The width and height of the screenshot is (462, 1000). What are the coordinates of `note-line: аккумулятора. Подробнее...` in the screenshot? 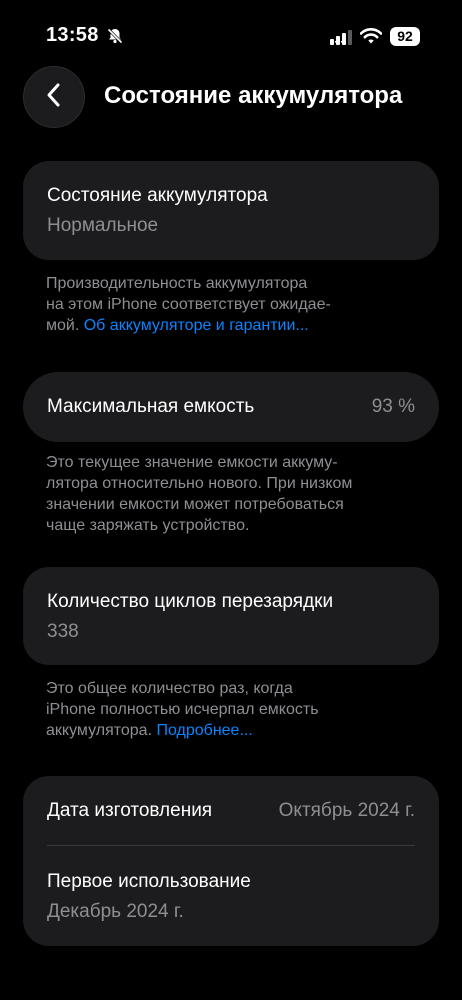 It's located at (149, 730).